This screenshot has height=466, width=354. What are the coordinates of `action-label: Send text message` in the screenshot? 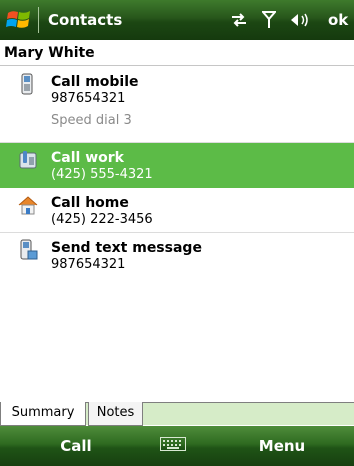 It's located at (126, 248).